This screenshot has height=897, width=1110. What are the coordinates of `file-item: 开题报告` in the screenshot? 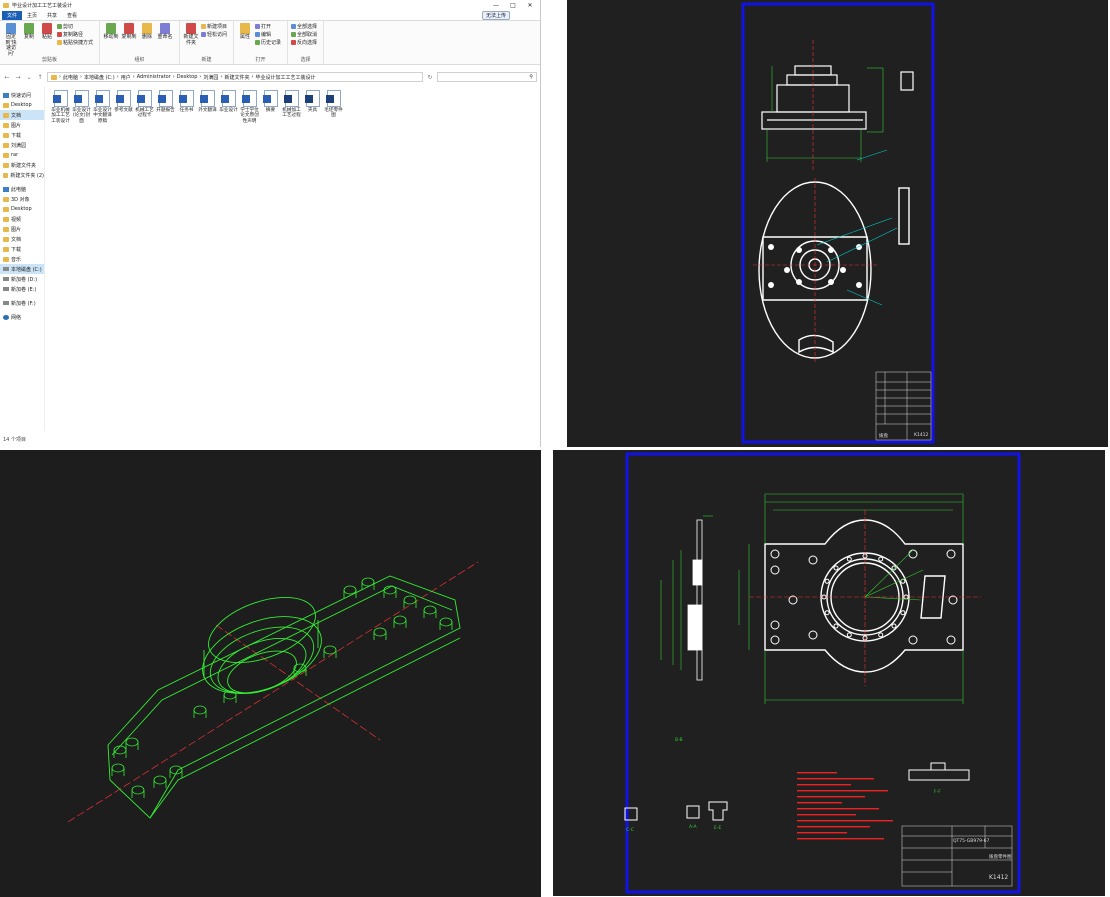 It's located at (165, 107).